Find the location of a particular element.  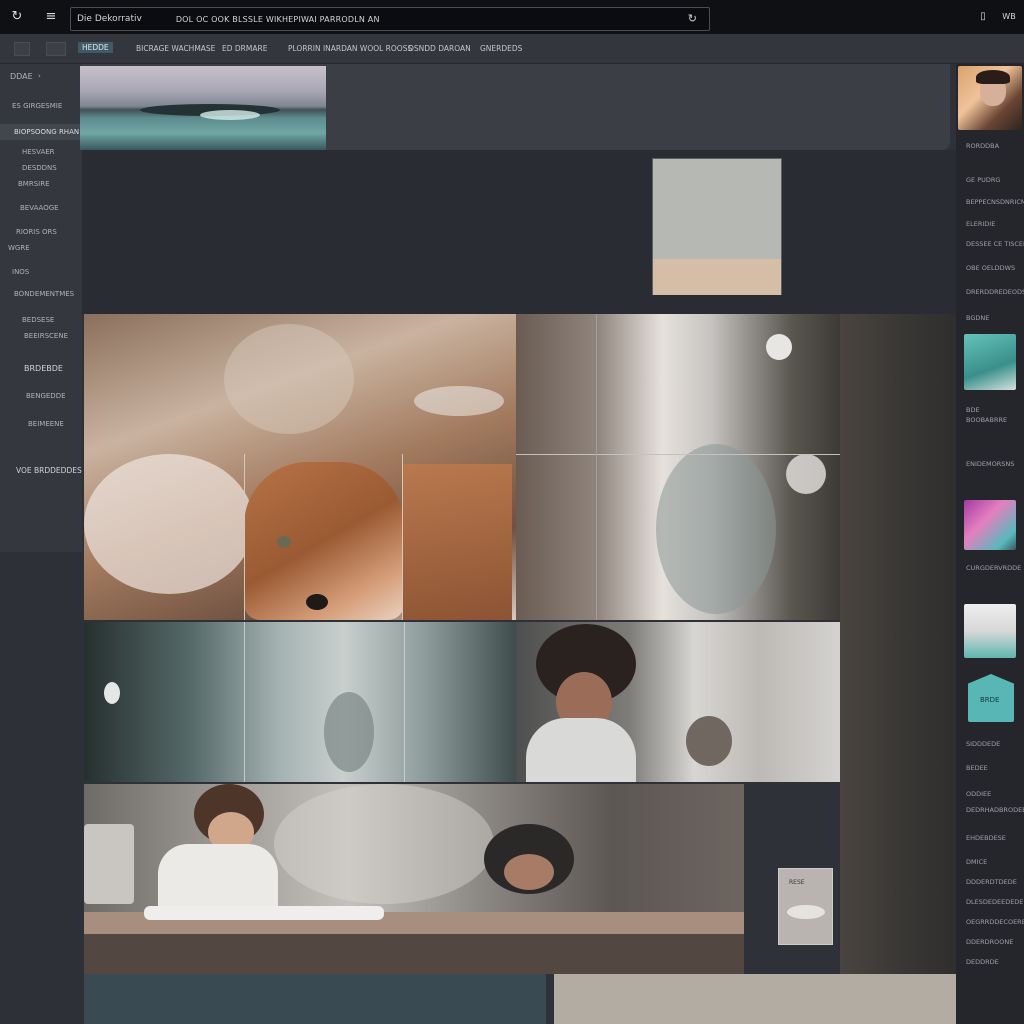

photo-tile-flowers is located at coordinates (678, 467).